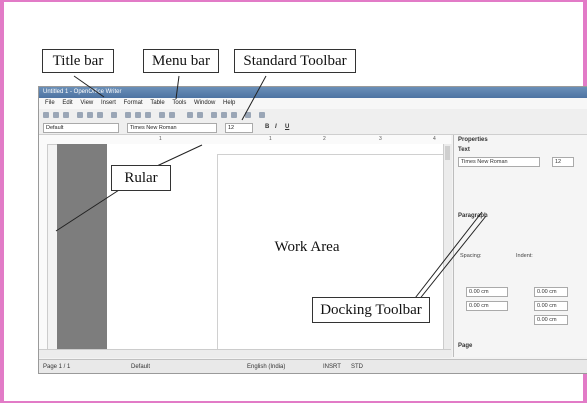 The height and width of the screenshot is (405, 587). What do you see at coordinates (307, 247) in the screenshot?
I see `work-area-label: Work Area` at bounding box center [307, 247].